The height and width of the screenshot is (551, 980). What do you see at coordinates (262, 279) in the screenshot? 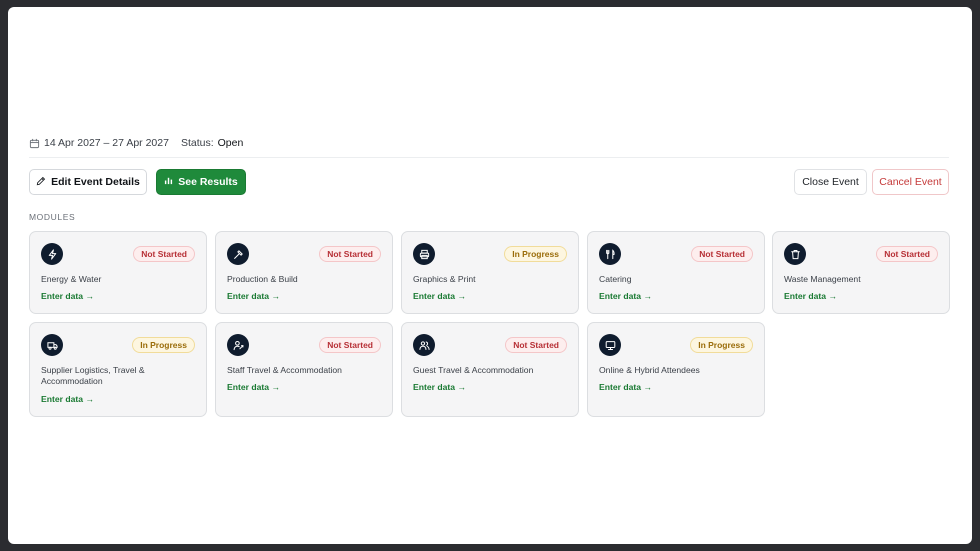
I see `module-title: Production & Build` at bounding box center [262, 279].